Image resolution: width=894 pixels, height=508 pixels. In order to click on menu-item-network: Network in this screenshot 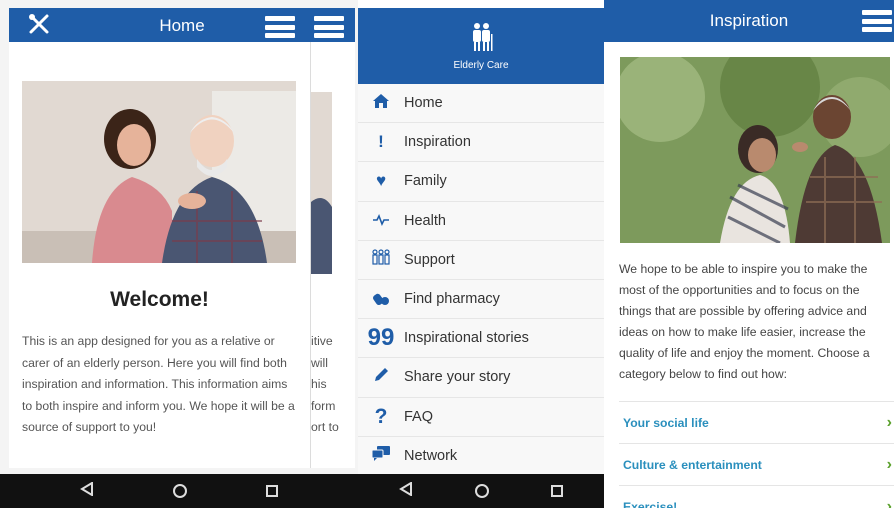, I will do `click(481, 456)`.